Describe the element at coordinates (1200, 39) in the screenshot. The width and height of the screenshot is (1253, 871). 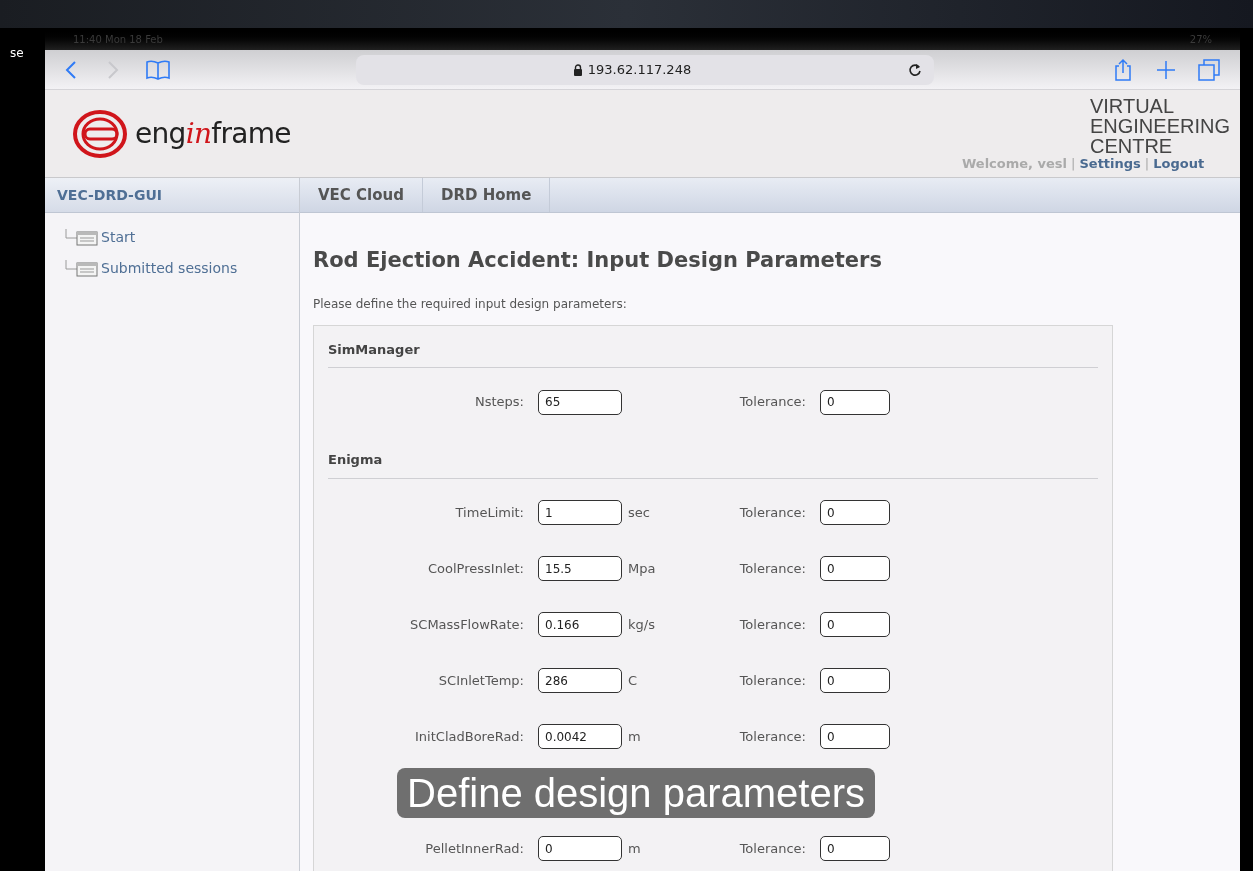
I see `battery-level: 27%` at that location.